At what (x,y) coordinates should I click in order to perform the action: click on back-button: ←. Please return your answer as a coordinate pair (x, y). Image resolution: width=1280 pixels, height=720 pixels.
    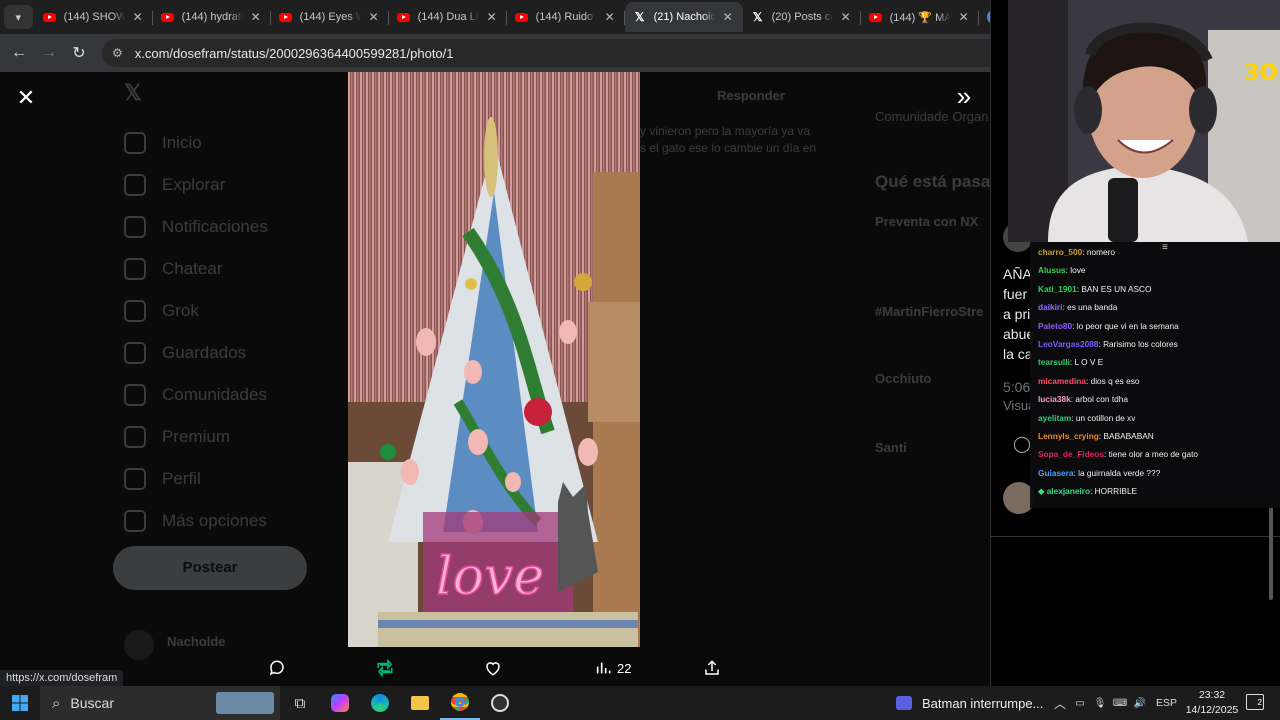
    Looking at the image, I should click on (19, 53).